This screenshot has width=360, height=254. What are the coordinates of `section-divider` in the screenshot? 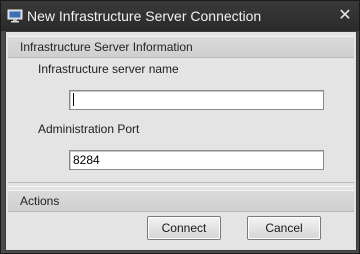 It's located at (181, 184).